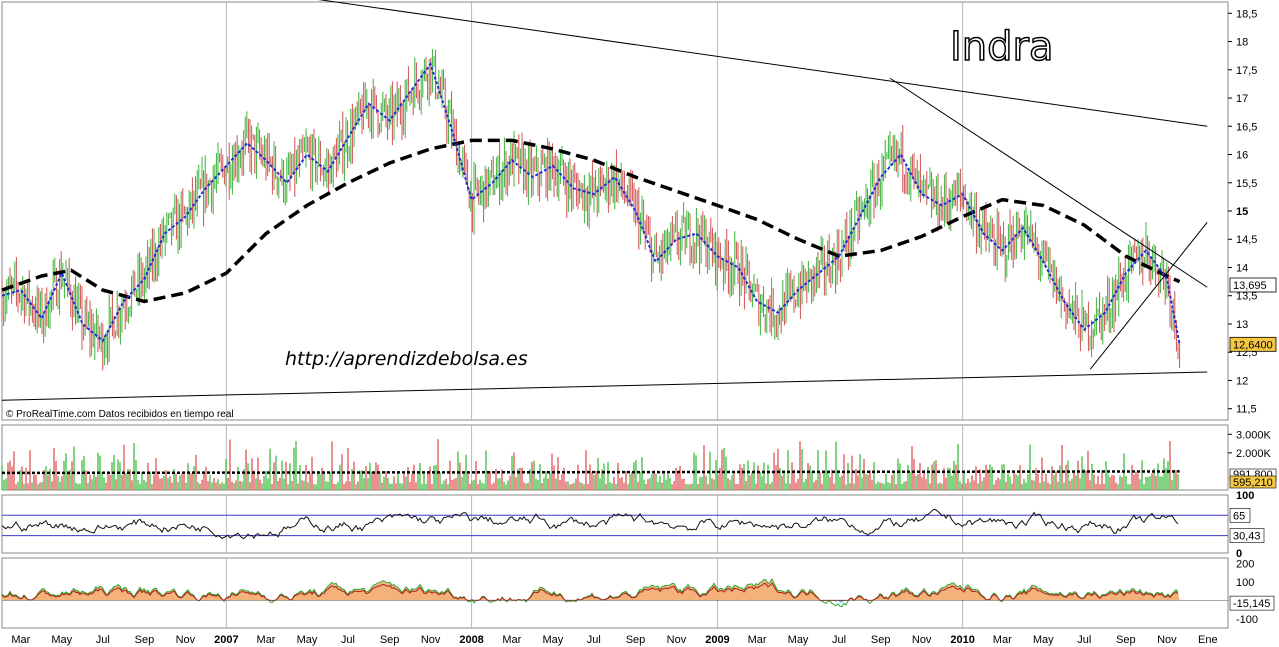  Describe the element at coordinates (717, 640) in the screenshot. I see `x-tick-label: 2009` at that location.